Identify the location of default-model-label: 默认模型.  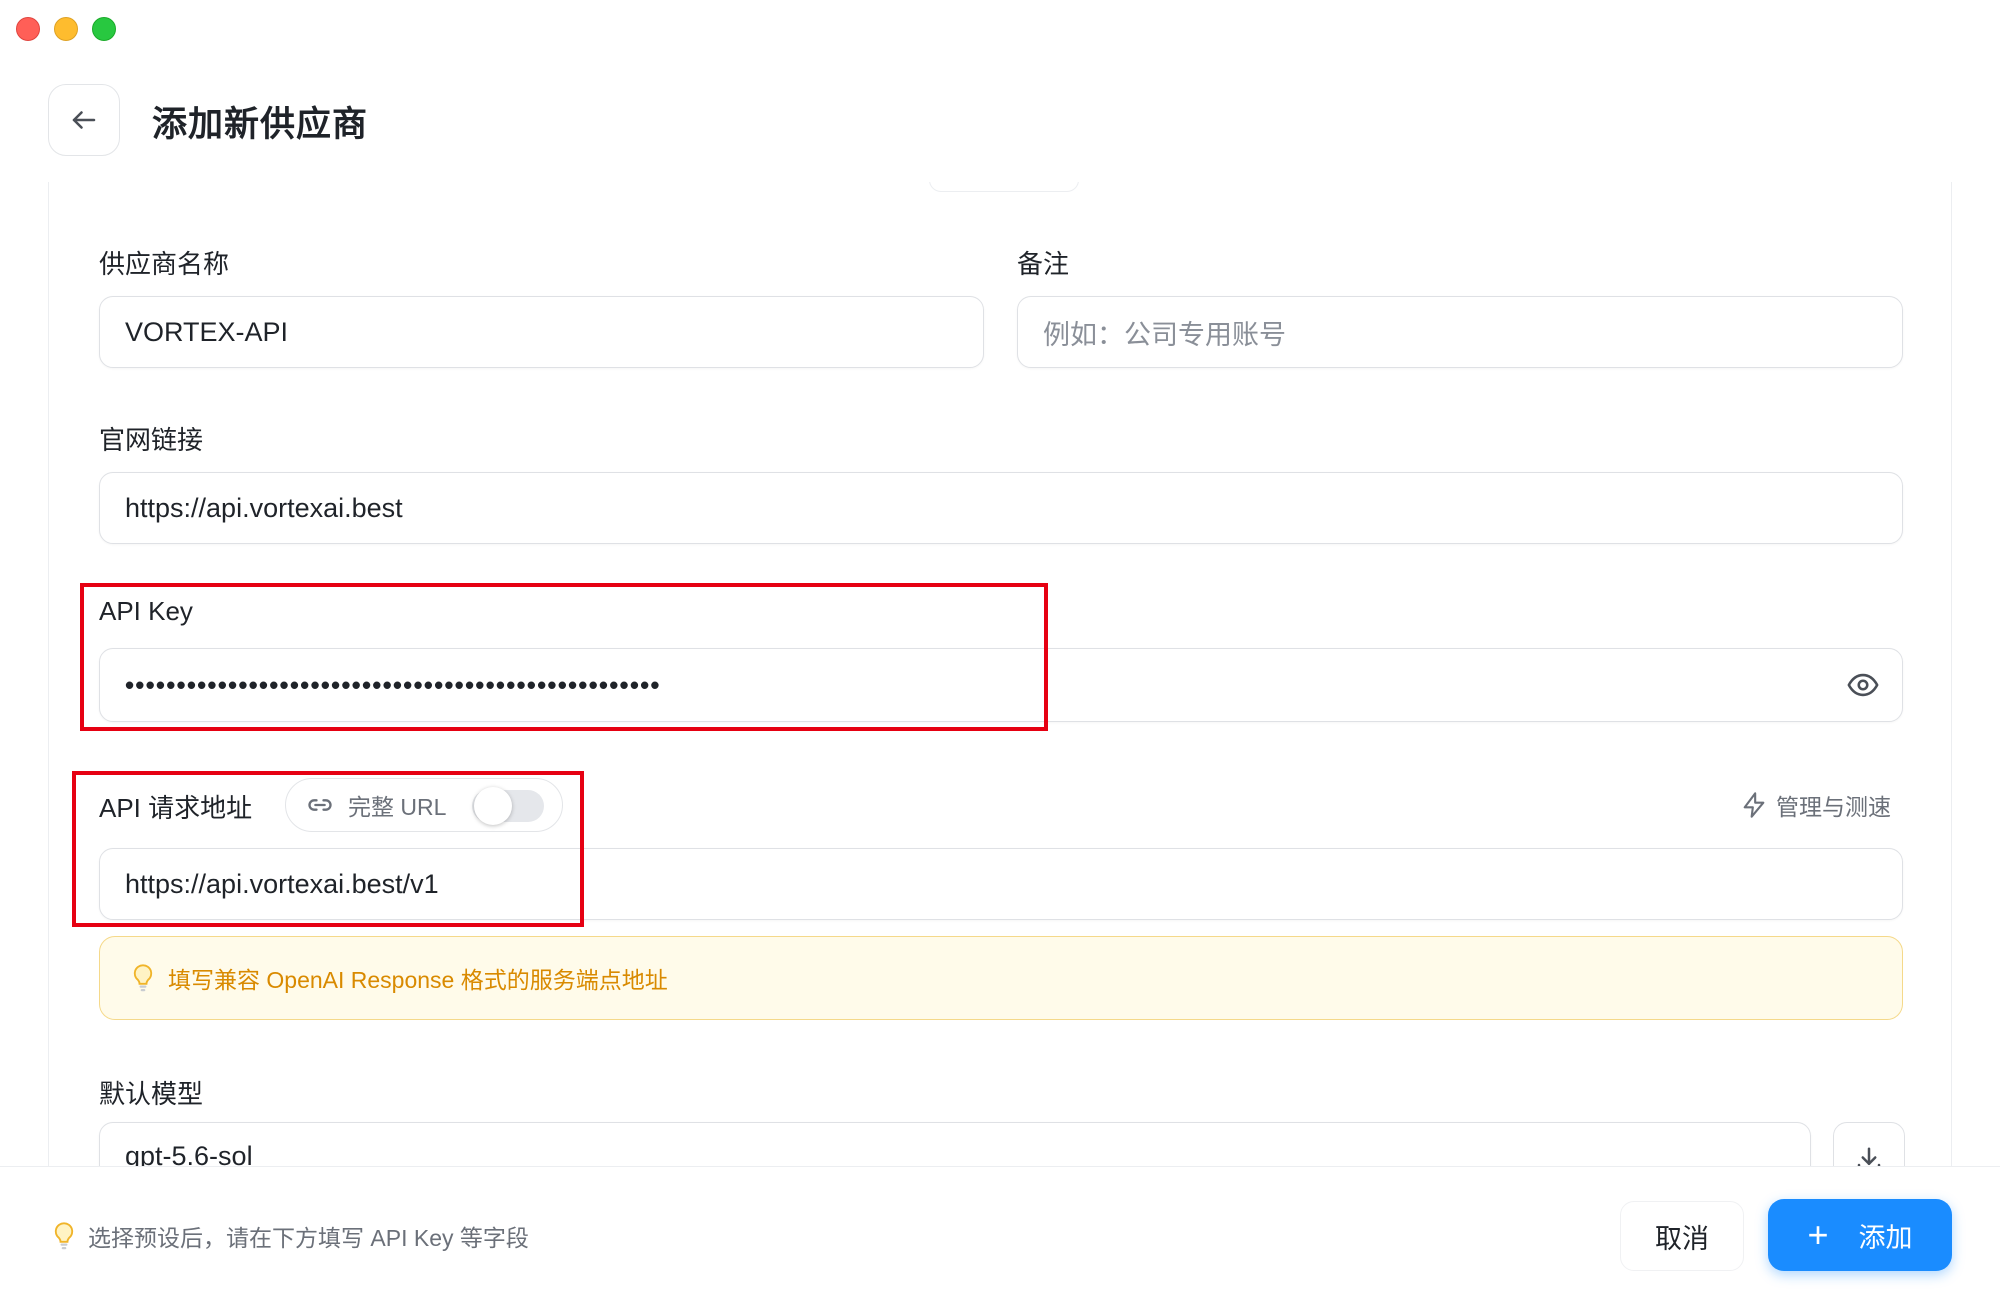
(151, 1094).